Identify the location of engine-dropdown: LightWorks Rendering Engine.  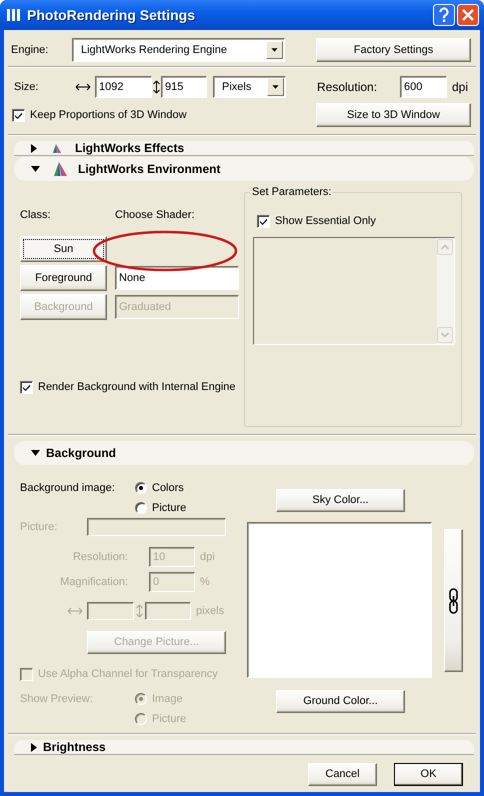
(178, 50).